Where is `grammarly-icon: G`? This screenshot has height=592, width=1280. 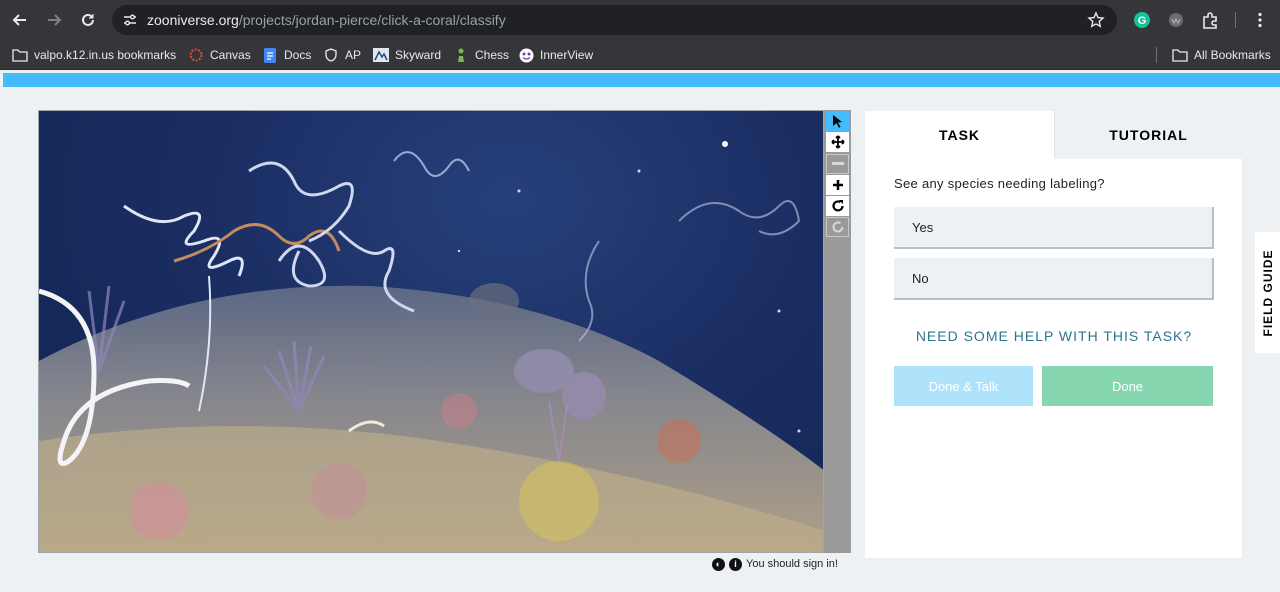
grammarly-icon: G is located at coordinates (1142, 20).